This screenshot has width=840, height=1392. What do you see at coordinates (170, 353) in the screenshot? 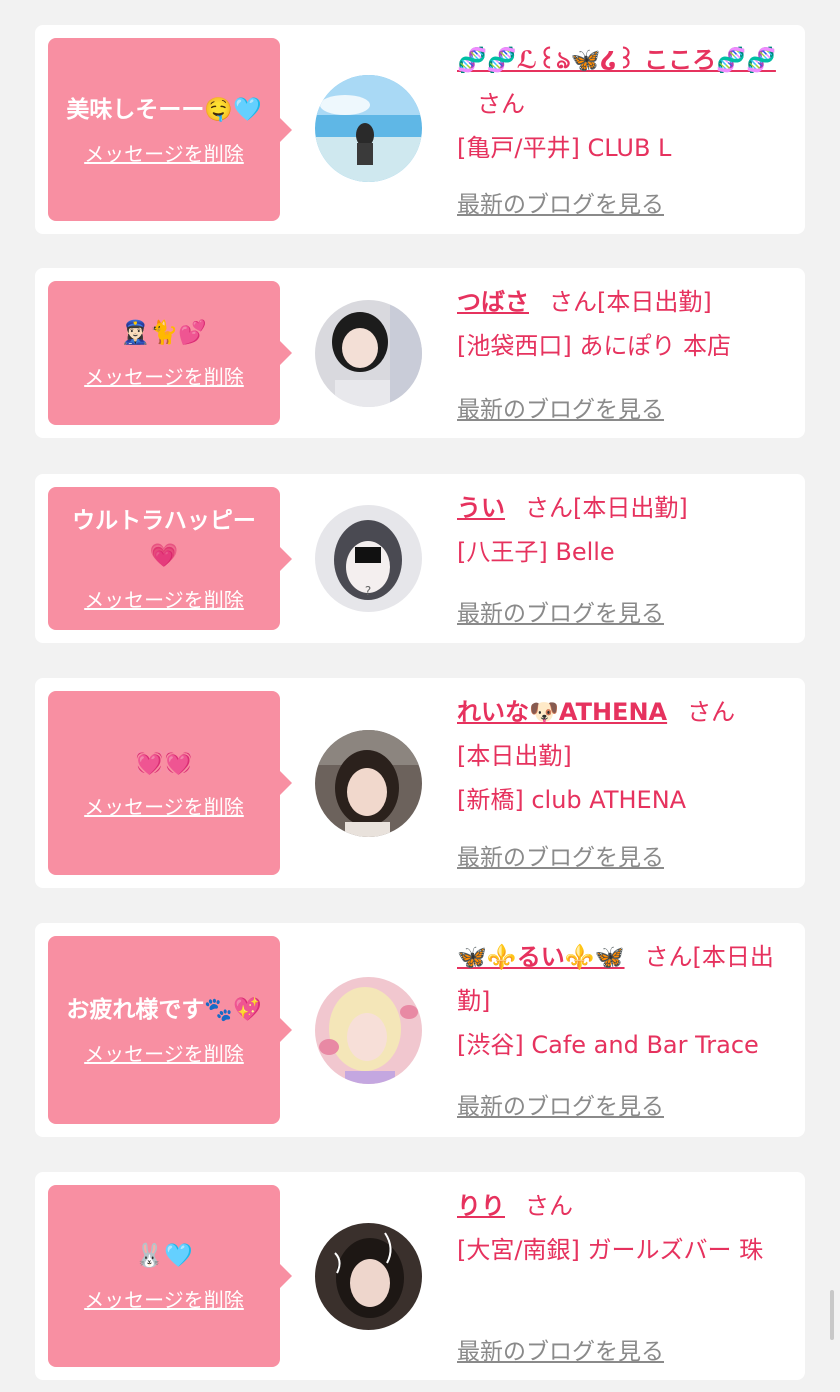
I see `message-bubble: 👮🏻‍♀️🐈💕 メッセージを削除` at bounding box center [170, 353].